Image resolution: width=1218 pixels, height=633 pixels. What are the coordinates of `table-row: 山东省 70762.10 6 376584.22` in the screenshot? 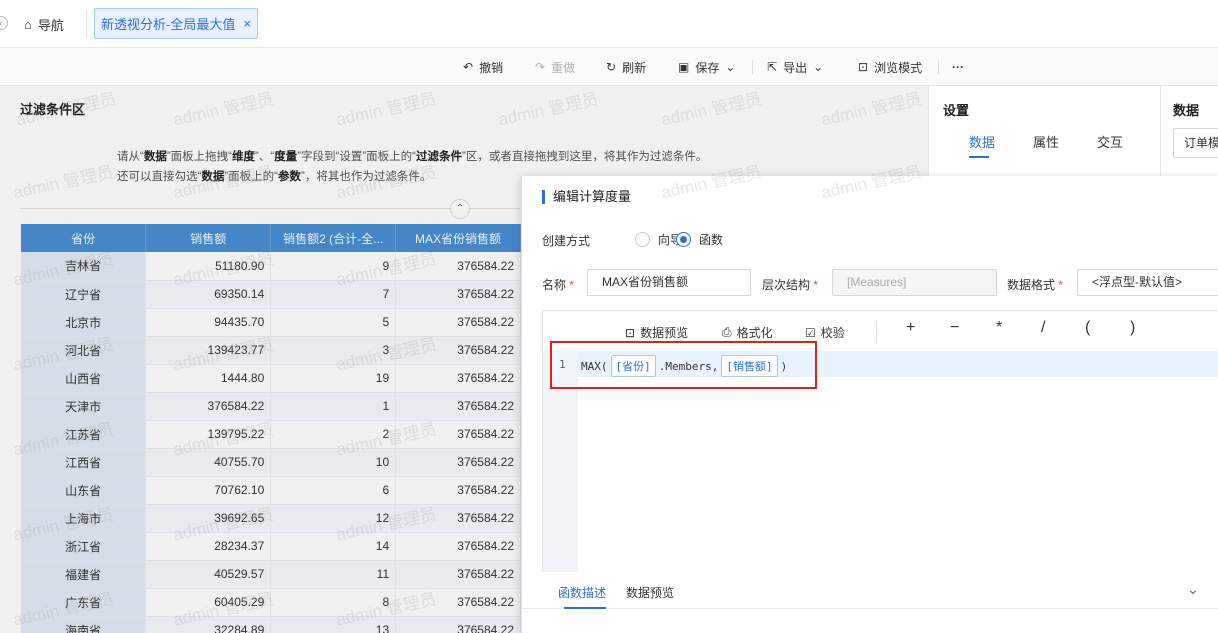 It's located at (271, 490).